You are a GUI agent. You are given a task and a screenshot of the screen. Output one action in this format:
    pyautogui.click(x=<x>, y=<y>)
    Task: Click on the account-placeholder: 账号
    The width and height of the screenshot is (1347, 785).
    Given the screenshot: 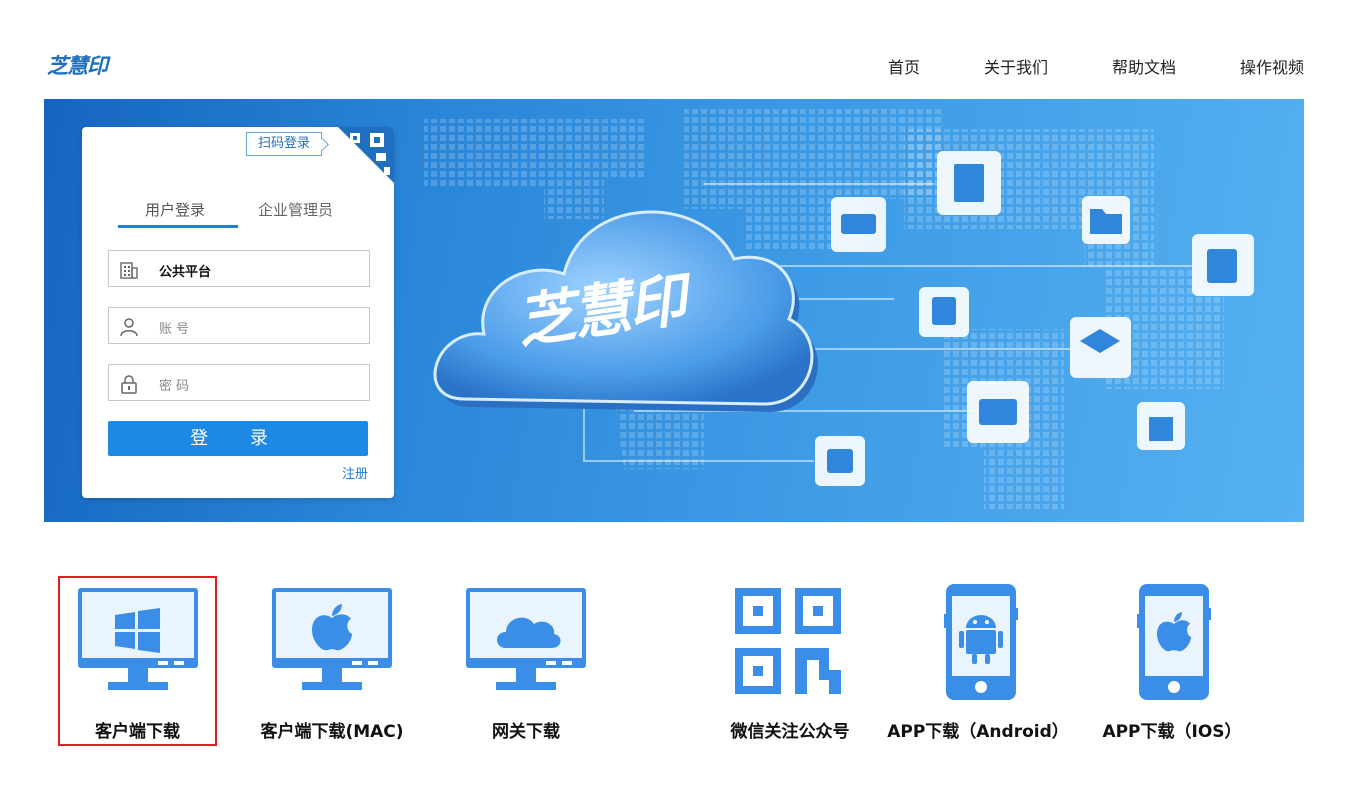 What is the action you would take?
    pyautogui.click(x=176, y=329)
    